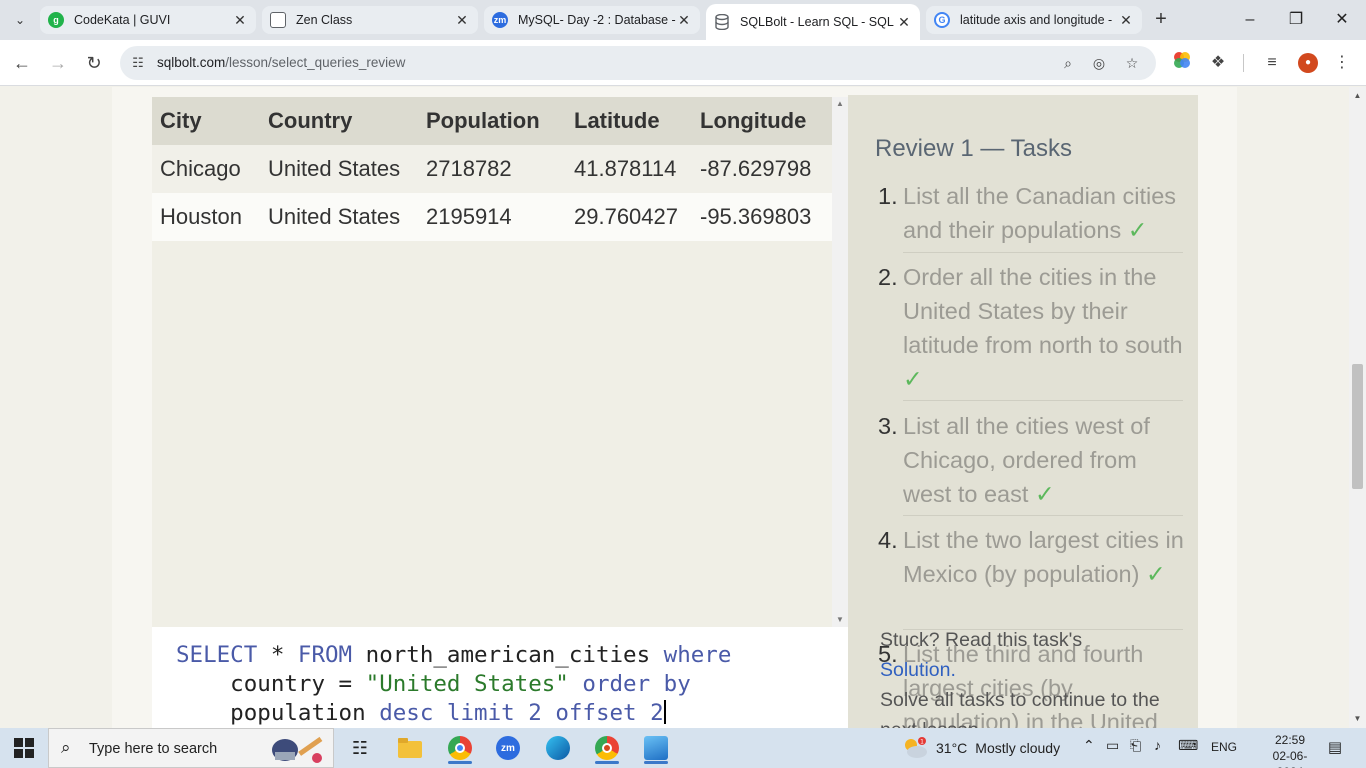 Image resolution: width=1366 pixels, height=768 pixels. I want to click on edge-icon, so click(558, 748).